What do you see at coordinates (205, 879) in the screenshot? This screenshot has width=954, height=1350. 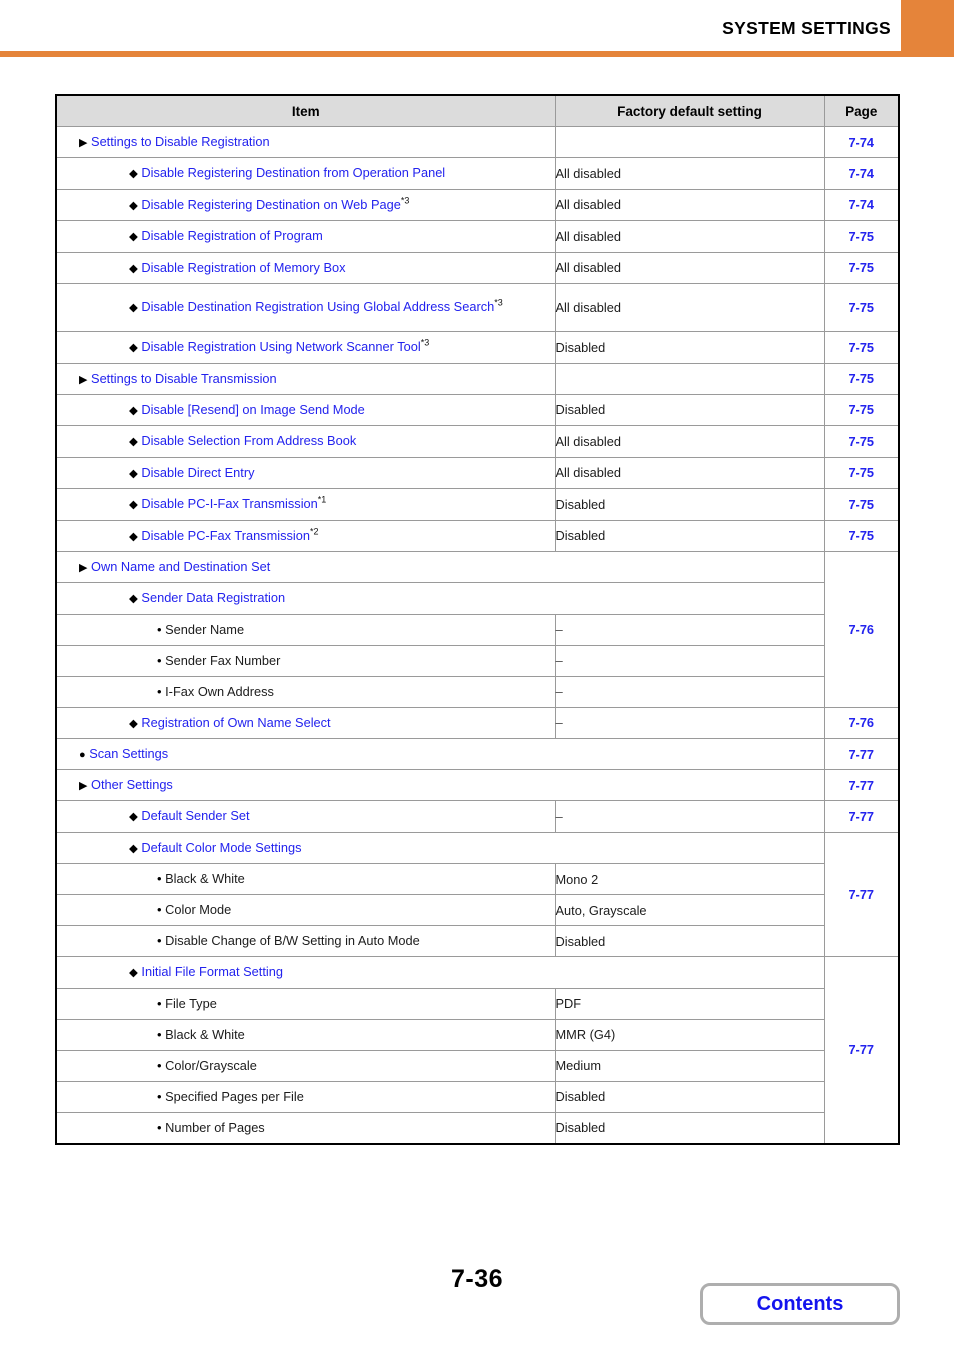 I see `item-text: Black & White` at bounding box center [205, 879].